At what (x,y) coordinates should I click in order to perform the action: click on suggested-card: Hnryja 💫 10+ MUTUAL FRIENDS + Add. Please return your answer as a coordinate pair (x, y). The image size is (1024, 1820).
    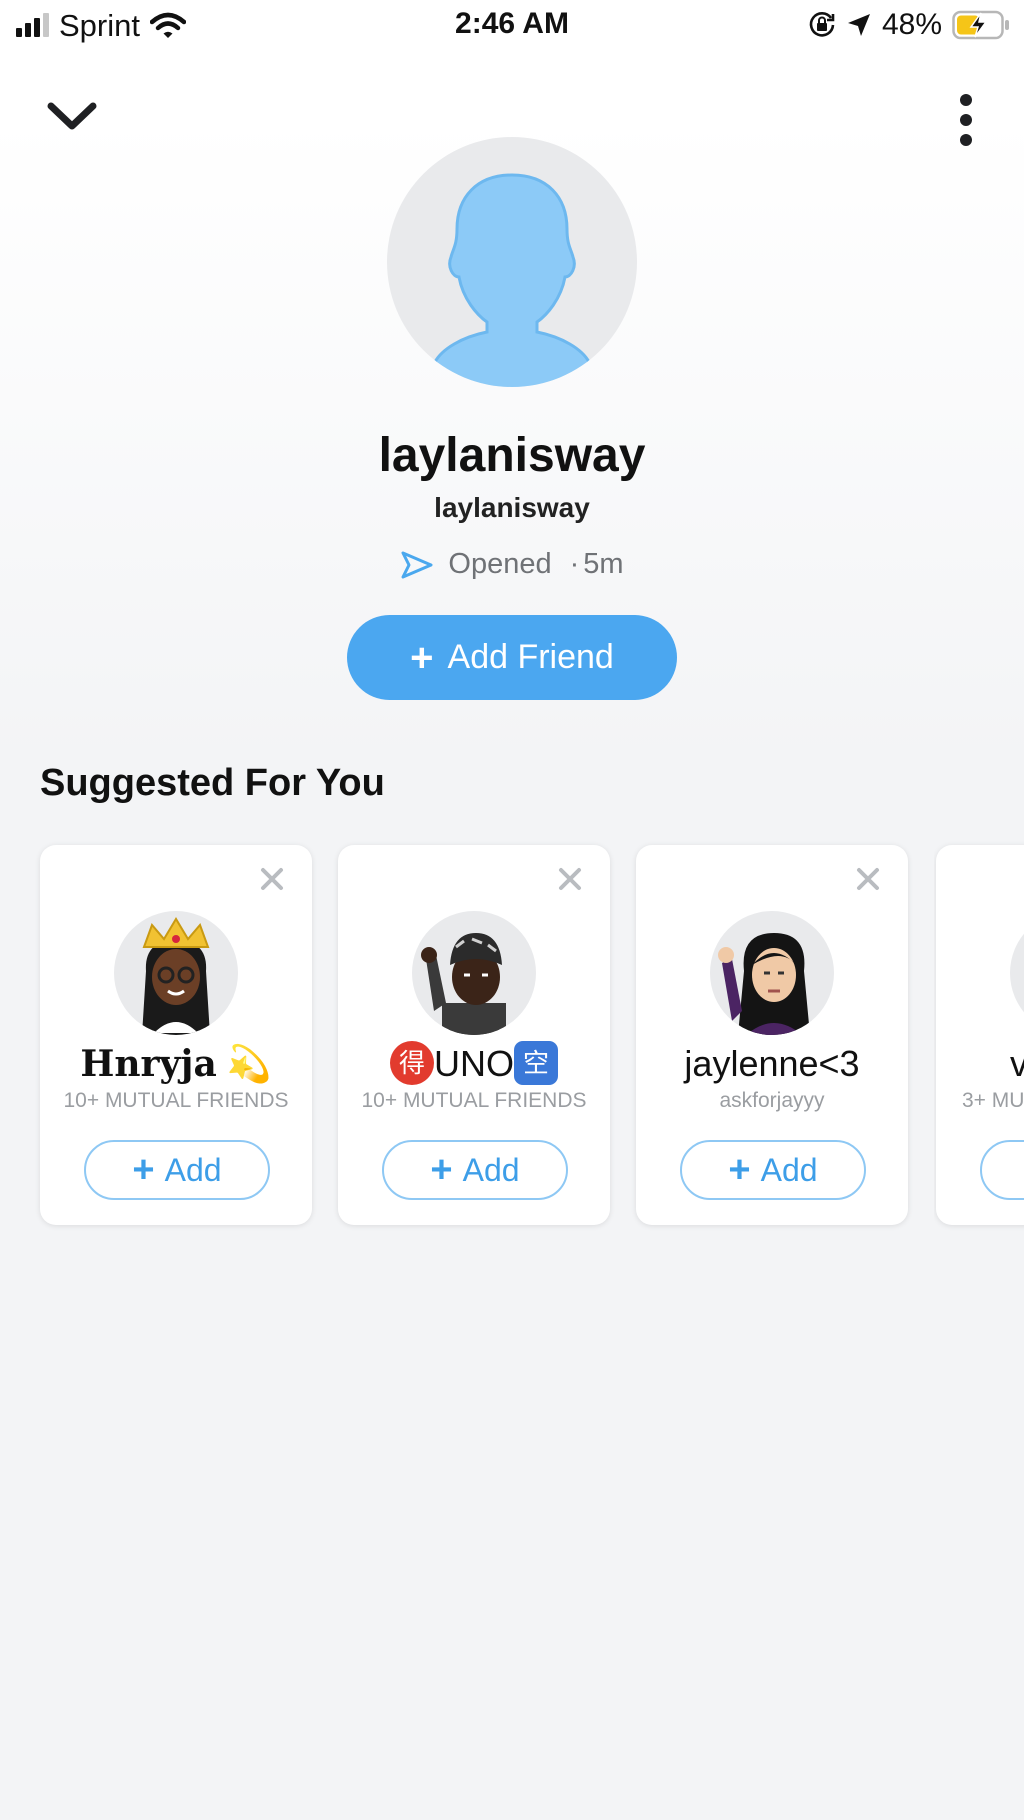
    Looking at the image, I should click on (176, 1035).